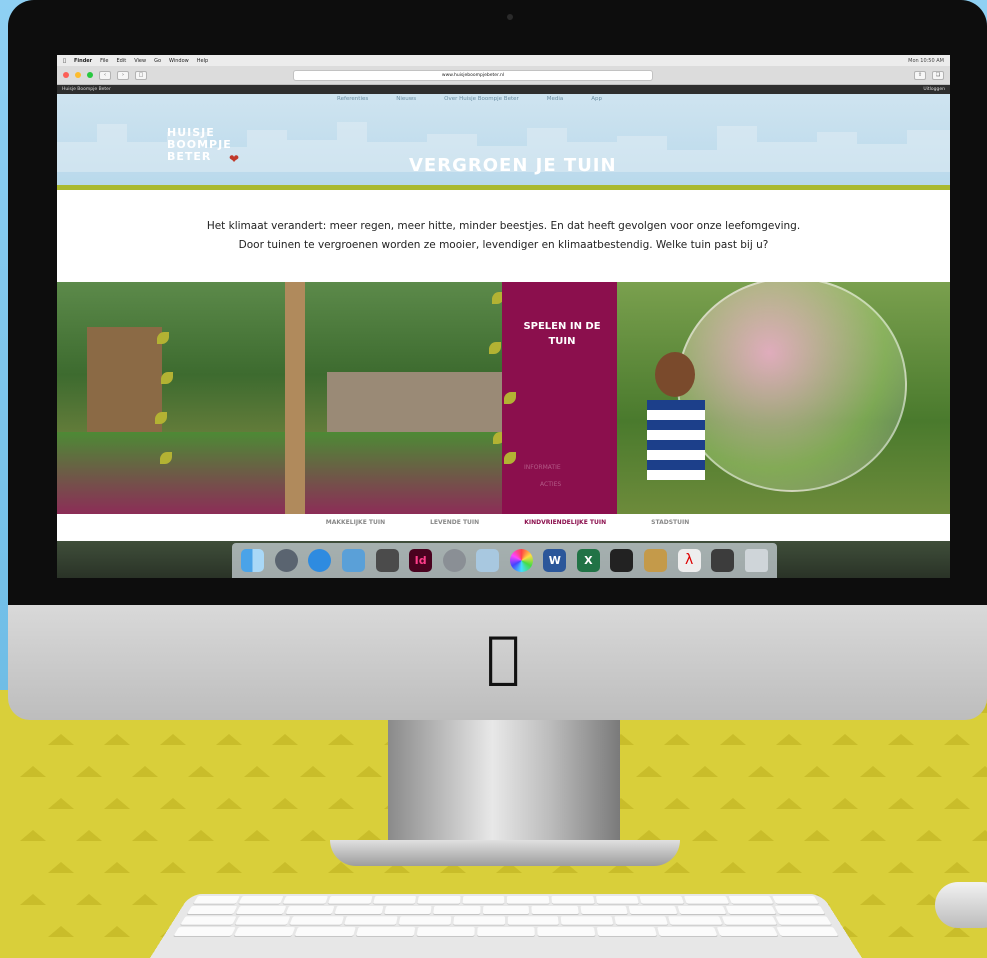 Image resolution: width=987 pixels, height=958 pixels. What do you see at coordinates (510, 17) in the screenshot?
I see `camera-dot` at bounding box center [510, 17].